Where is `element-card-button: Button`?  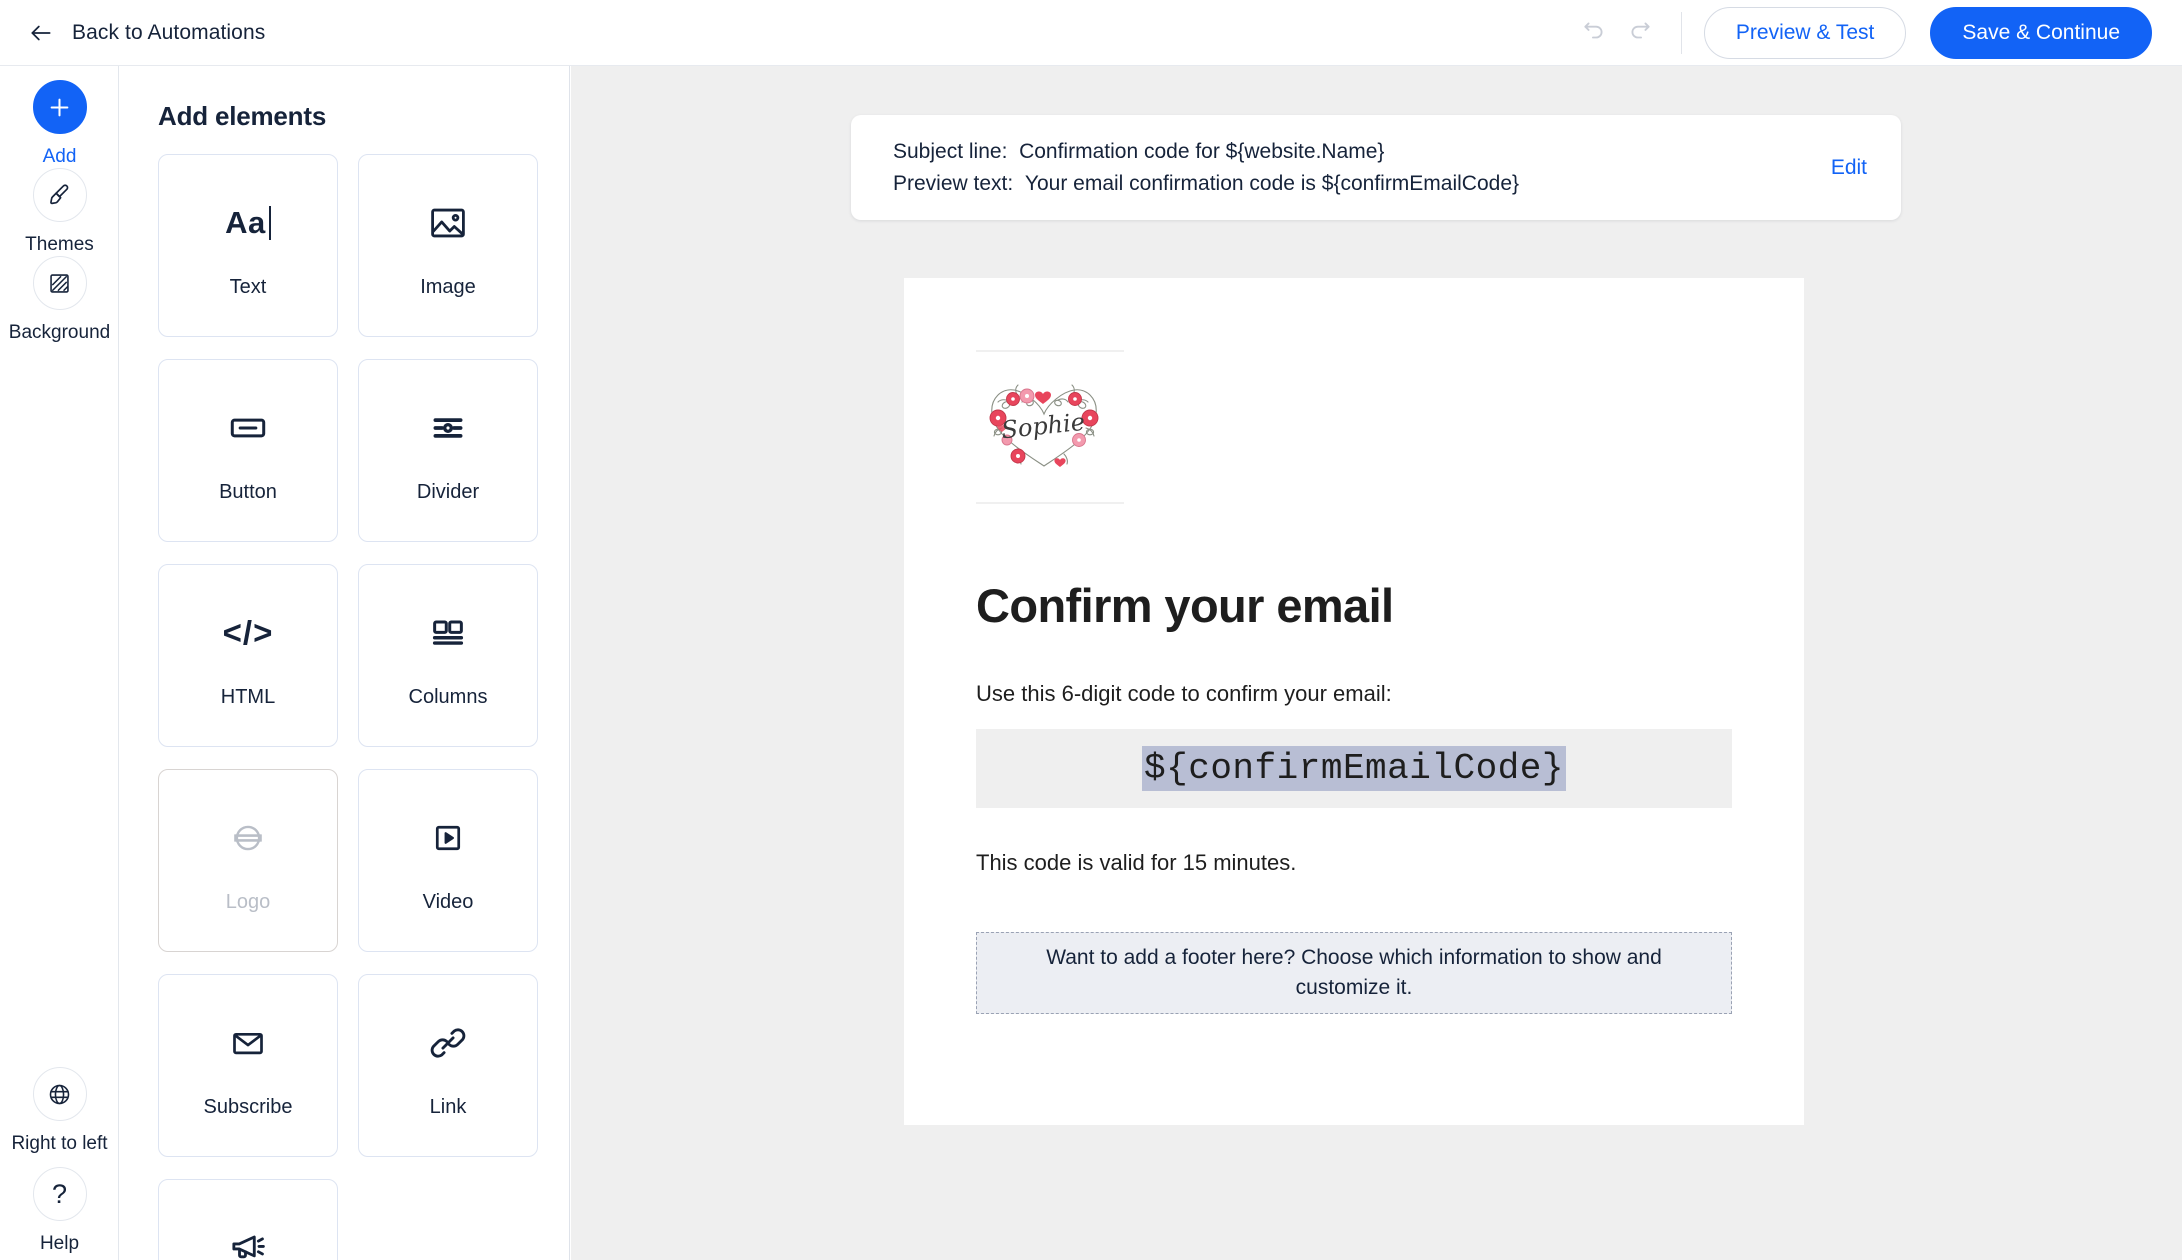 element-card-button: Button is located at coordinates (248, 450).